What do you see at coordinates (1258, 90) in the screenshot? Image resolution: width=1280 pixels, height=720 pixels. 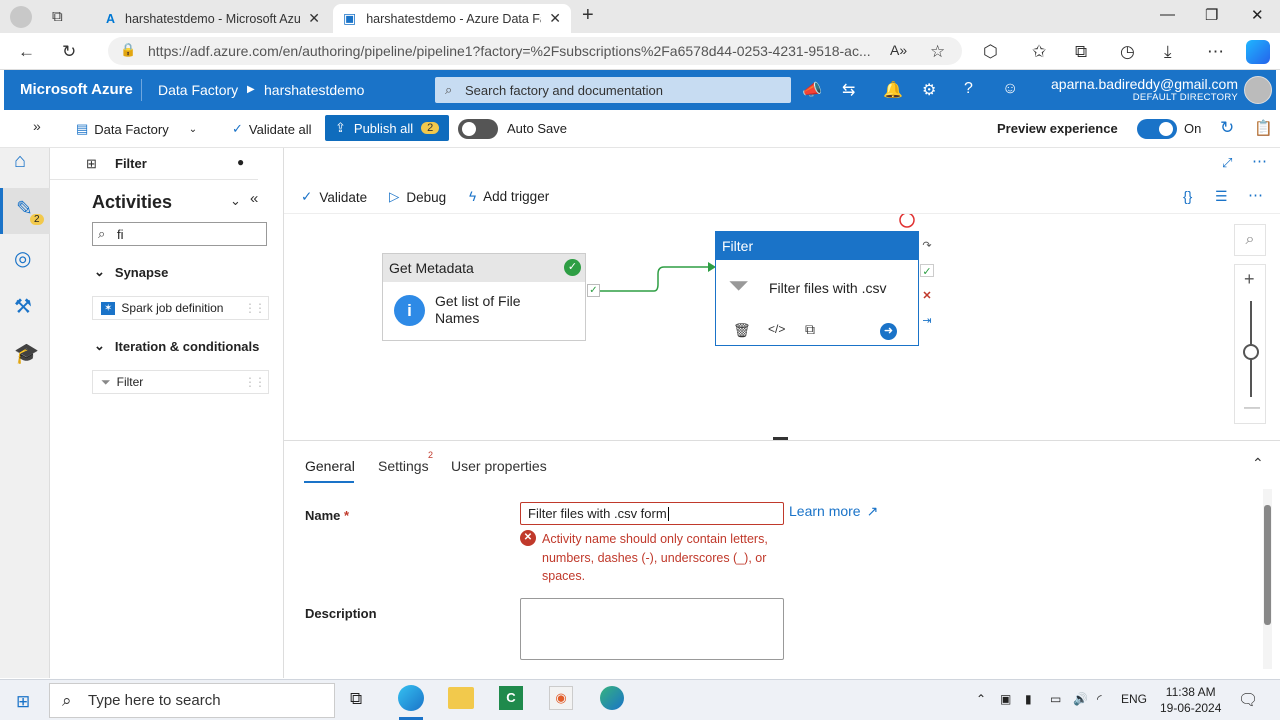 I see `avatar` at bounding box center [1258, 90].